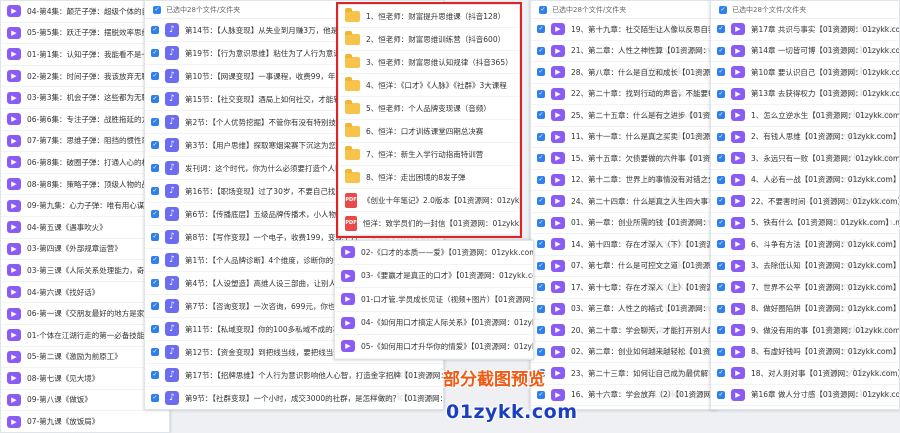 This screenshot has height=433, width=900. Describe the element at coordinates (434, 347) in the screenshot. I see `list-item: ▶ 05-《如何用口才升华你的情爱》【01资源网：01zykk.com】.mp4` at that location.